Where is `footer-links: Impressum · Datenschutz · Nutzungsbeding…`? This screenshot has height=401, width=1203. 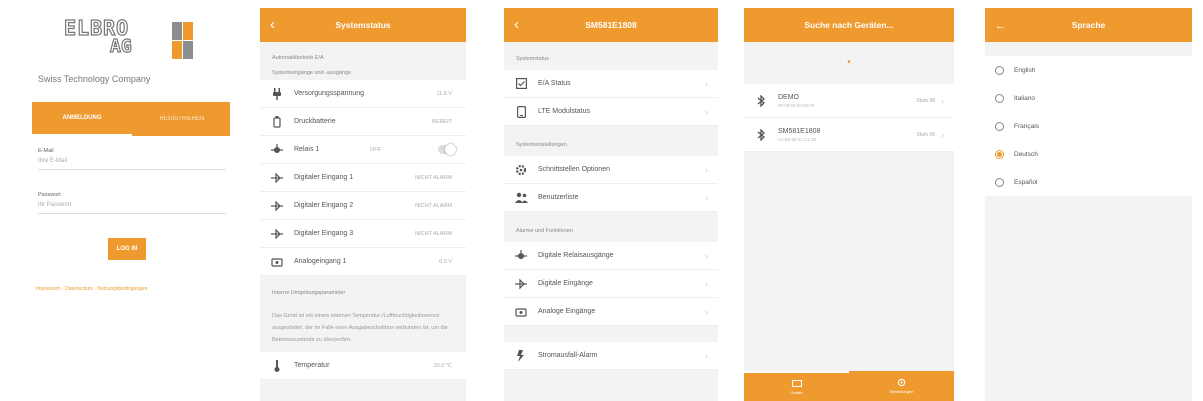
footer-links: Impressum · Datenschutz · Nutzungsbeding… is located at coordinates (91, 289).